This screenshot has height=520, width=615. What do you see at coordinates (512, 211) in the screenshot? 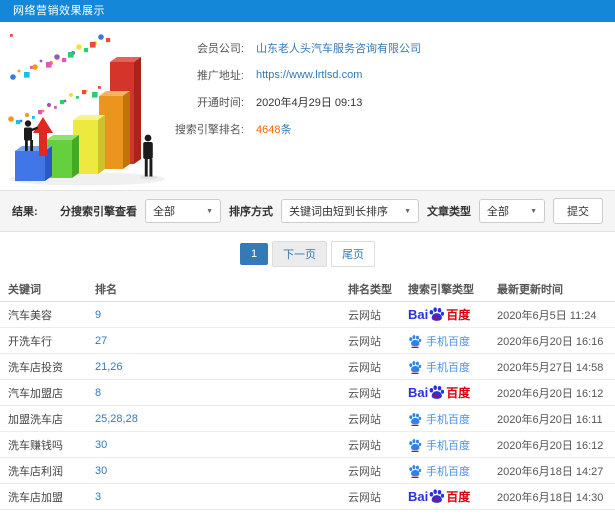
I see `article-type-select: 全部 ▼` at bounding box center [512, 211].